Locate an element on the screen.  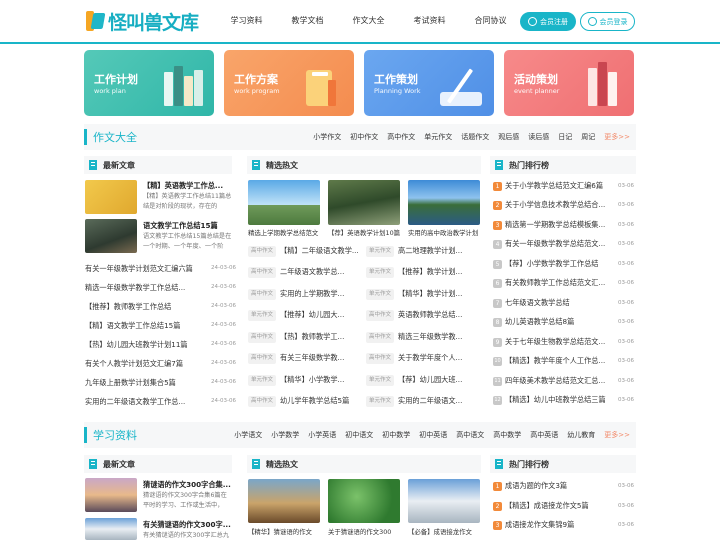
nav-item: 考试资料 is located at coordinates (429, 21).